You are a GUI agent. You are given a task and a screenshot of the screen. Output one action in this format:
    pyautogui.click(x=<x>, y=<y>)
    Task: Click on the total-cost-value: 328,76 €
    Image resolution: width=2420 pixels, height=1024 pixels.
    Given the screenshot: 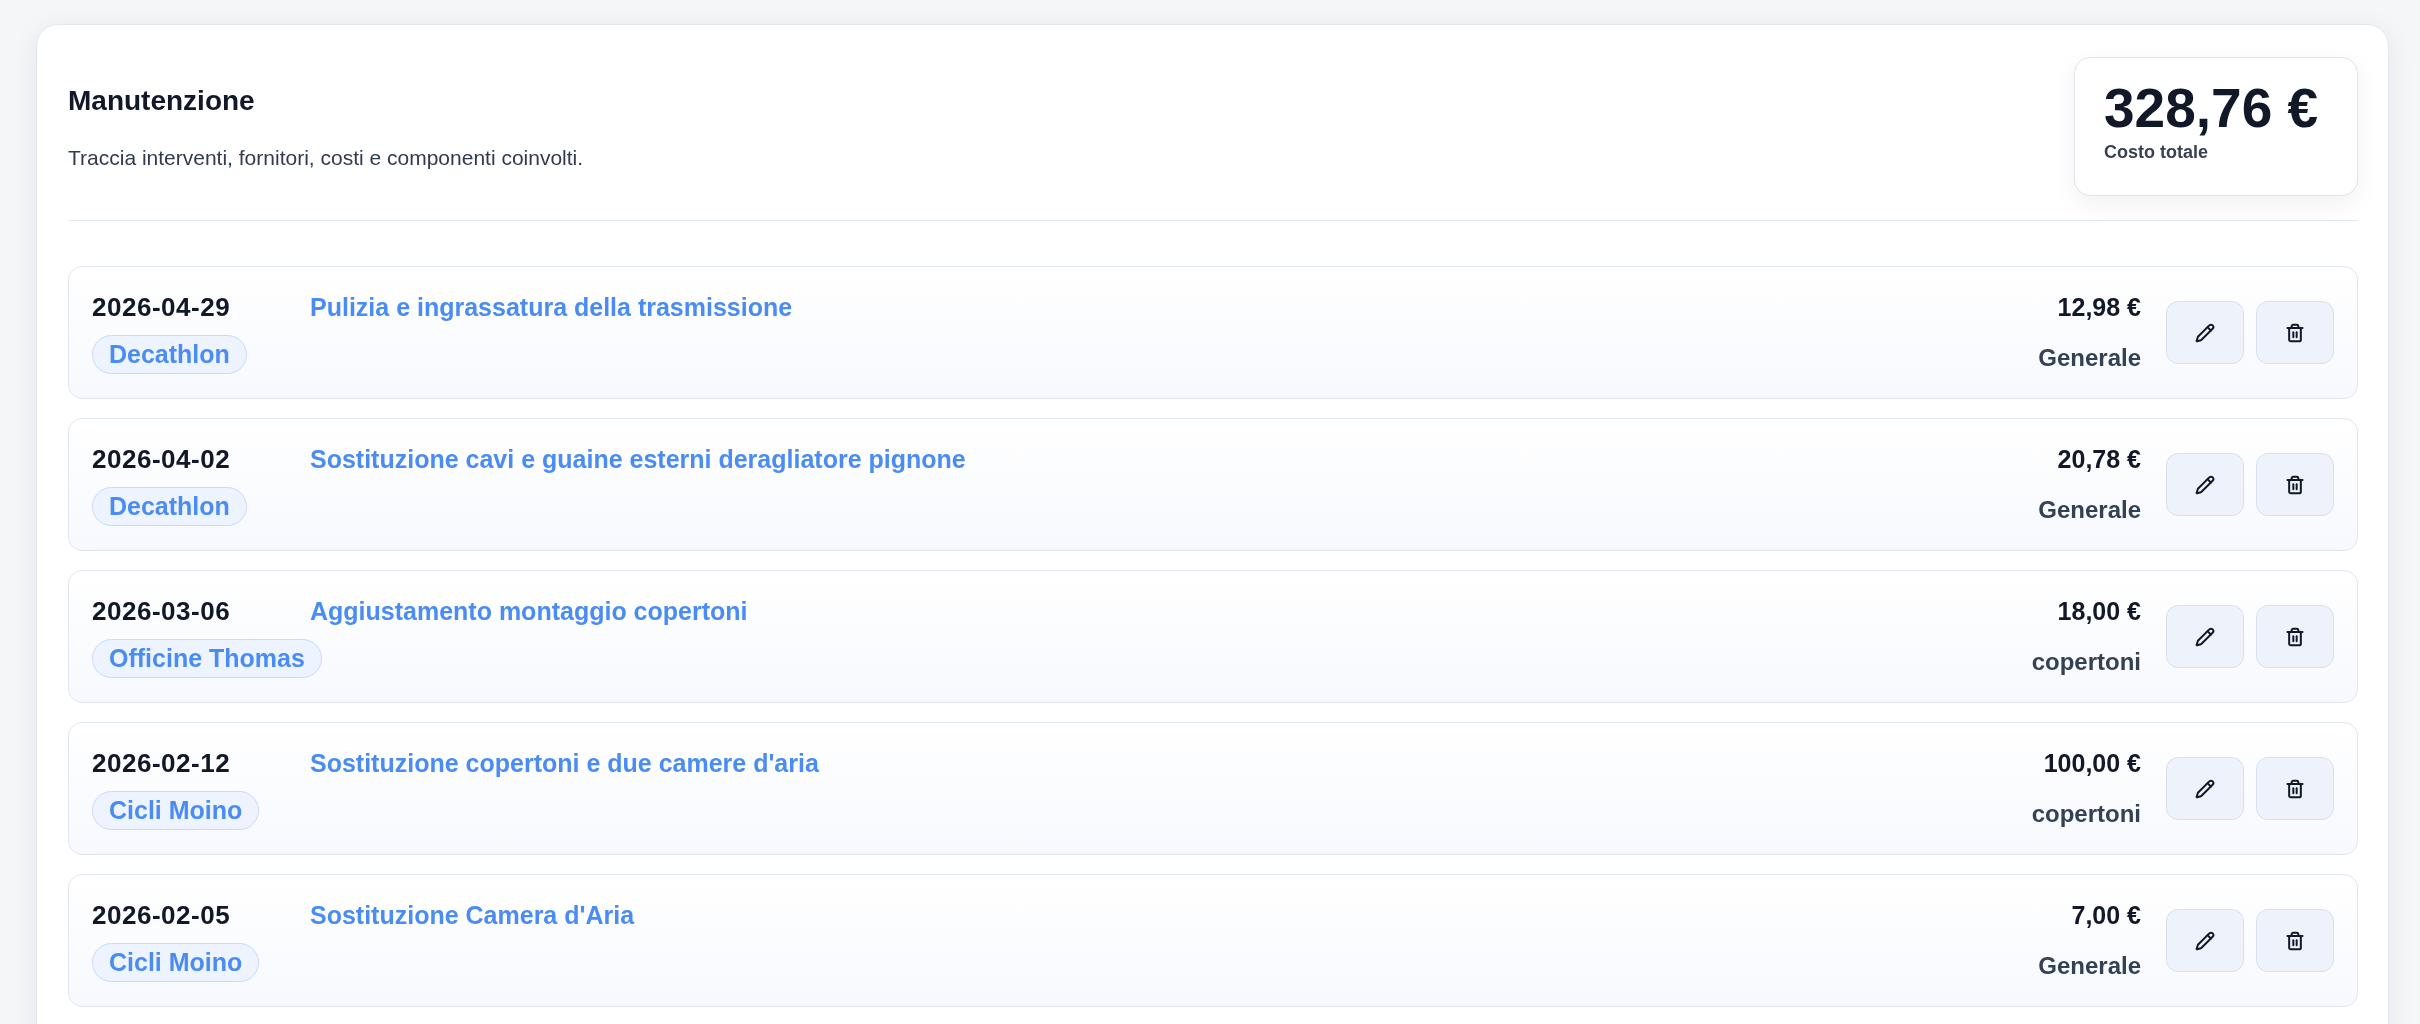 What is the action you would take?
    pyautogui.click(x=2212, y=108)
    